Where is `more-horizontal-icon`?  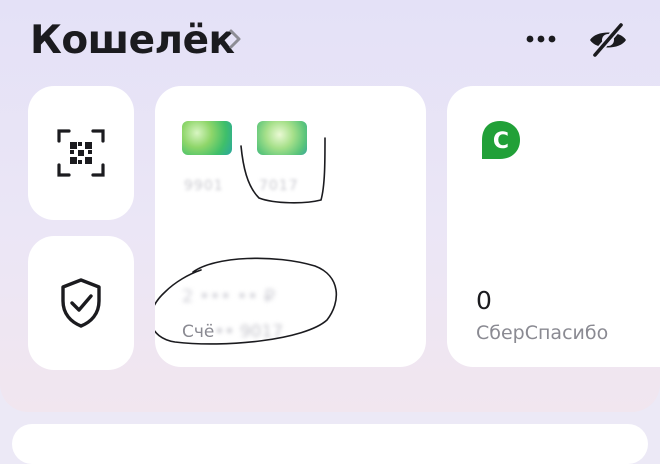 more-horizontal-icon is located at coordinates (541, 39).